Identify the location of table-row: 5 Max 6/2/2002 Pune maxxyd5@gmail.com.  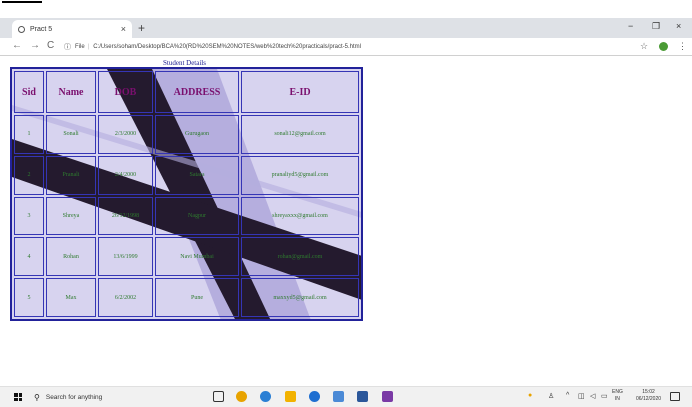
(186, 297).